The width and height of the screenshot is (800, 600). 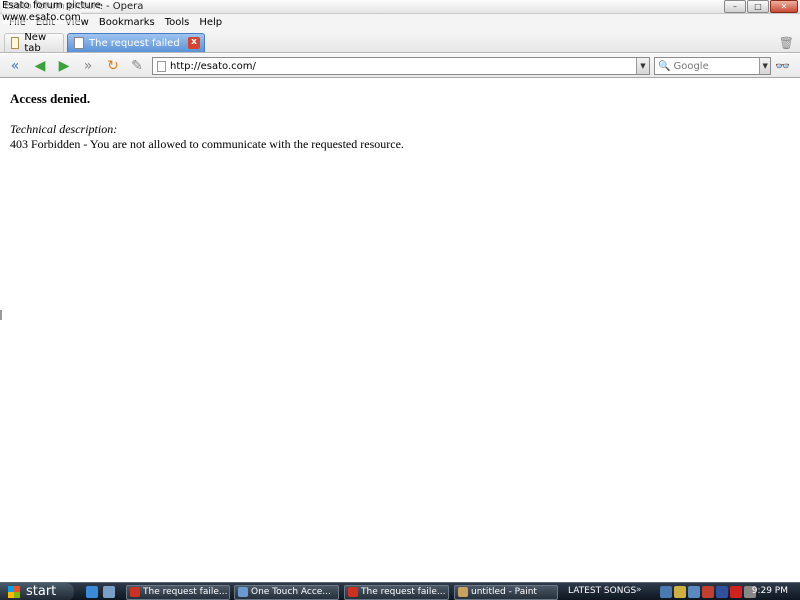 I want to click on toolbar-chevron-icon: », so click(x=639, y=590).